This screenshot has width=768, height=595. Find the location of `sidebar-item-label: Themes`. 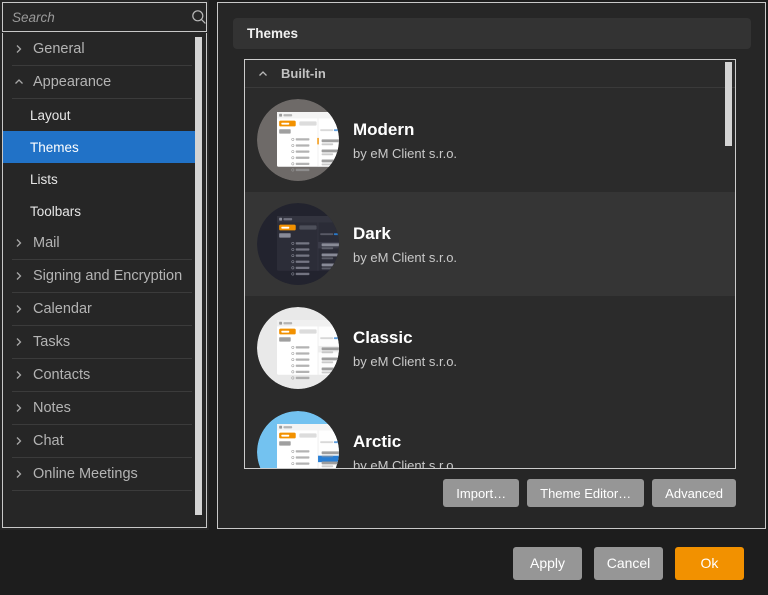

sidebar-item-label: Themes is located at coordinates (54, 147).